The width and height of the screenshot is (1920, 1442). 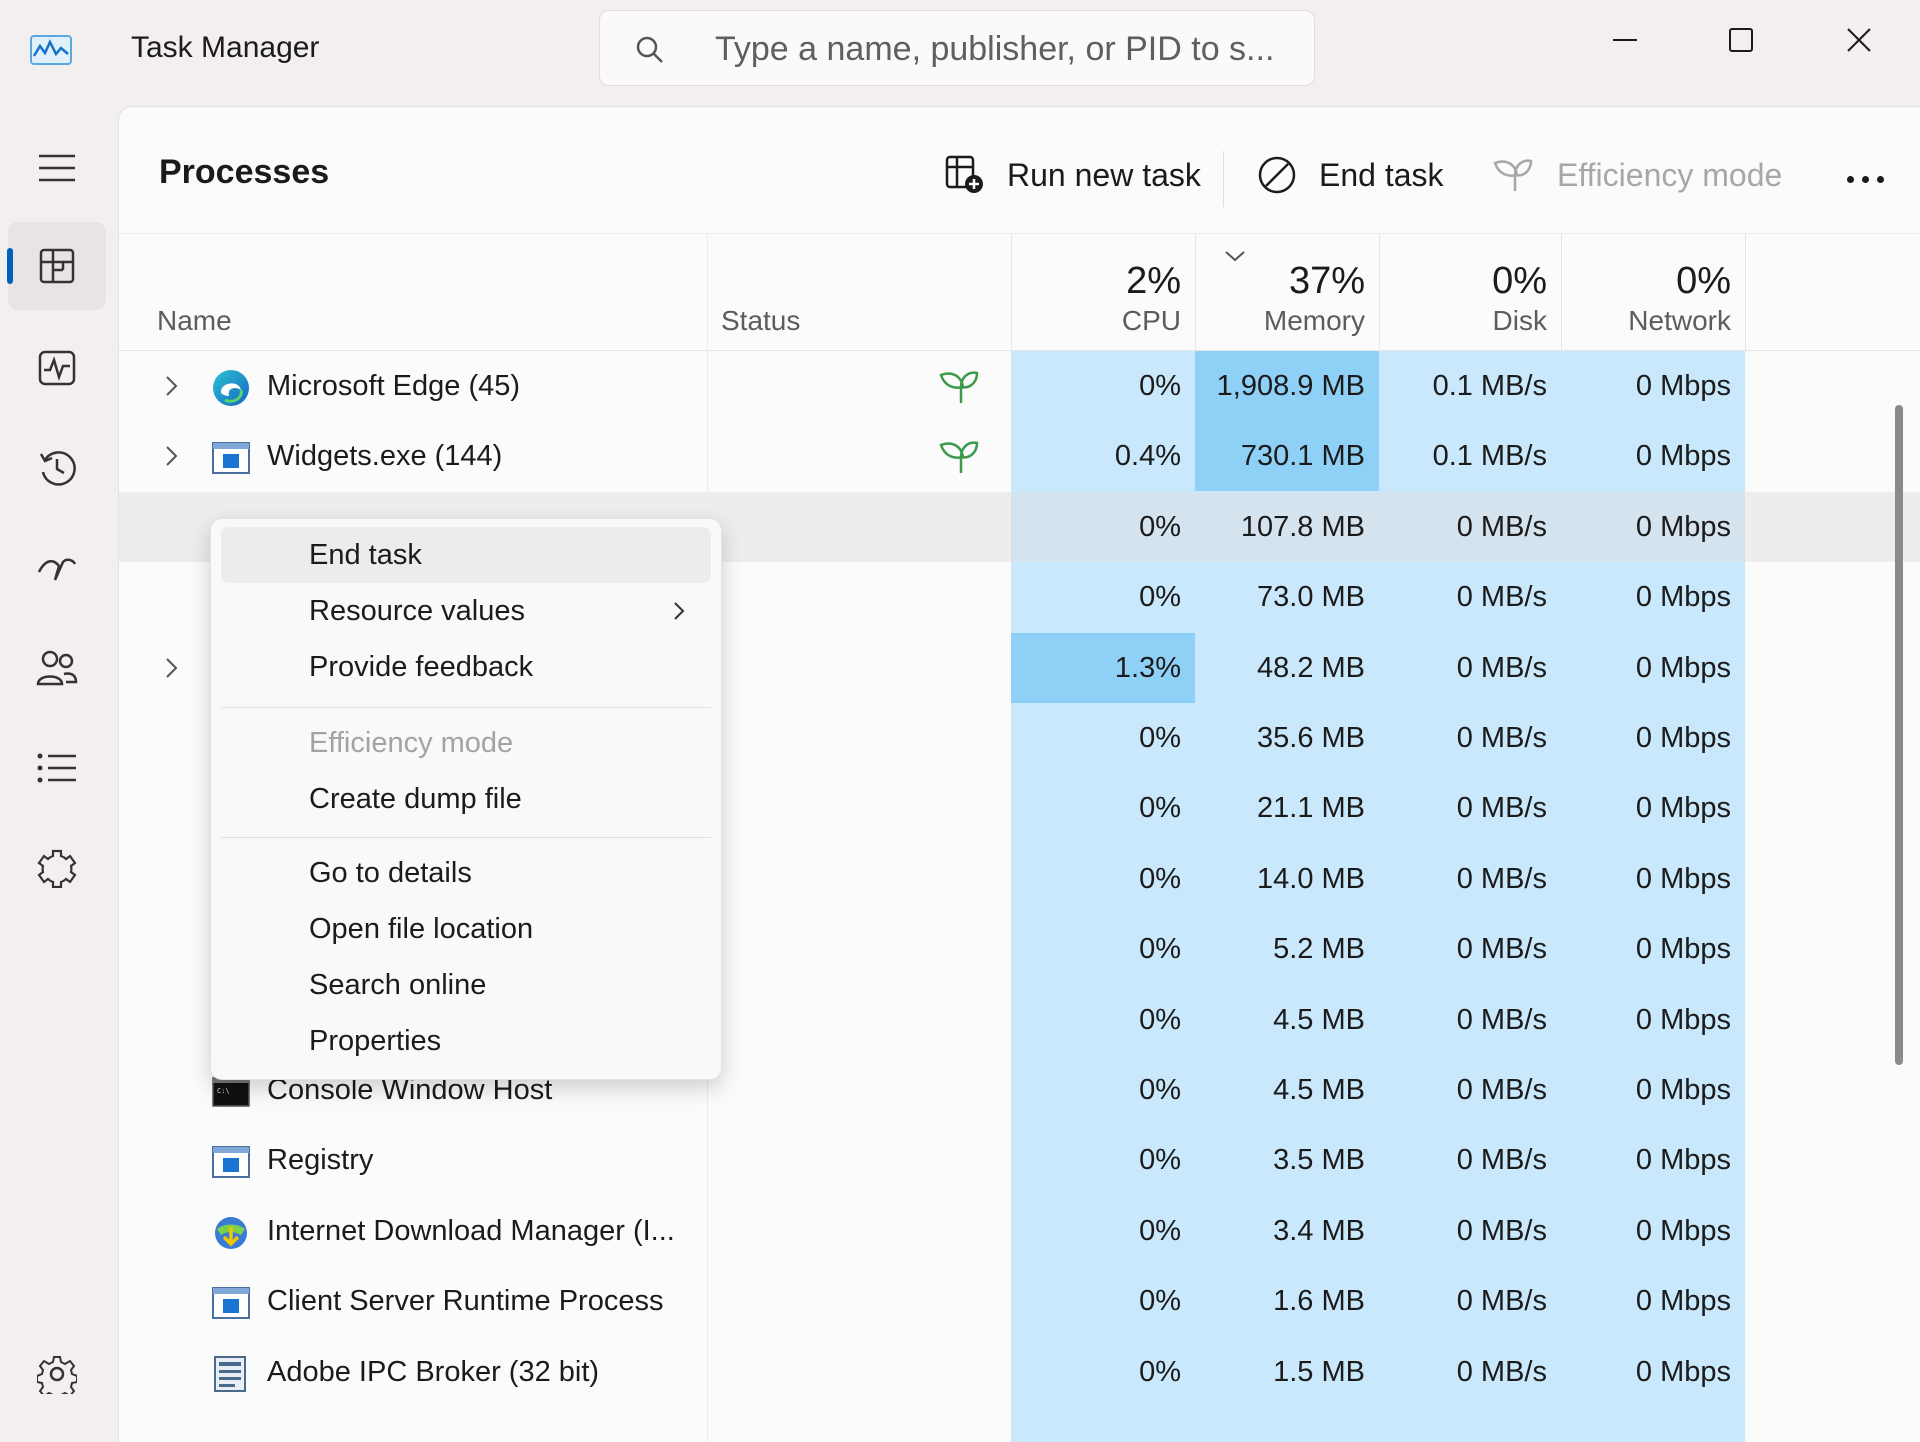 I want to click on nav-processes, so click(x=56, y=266).